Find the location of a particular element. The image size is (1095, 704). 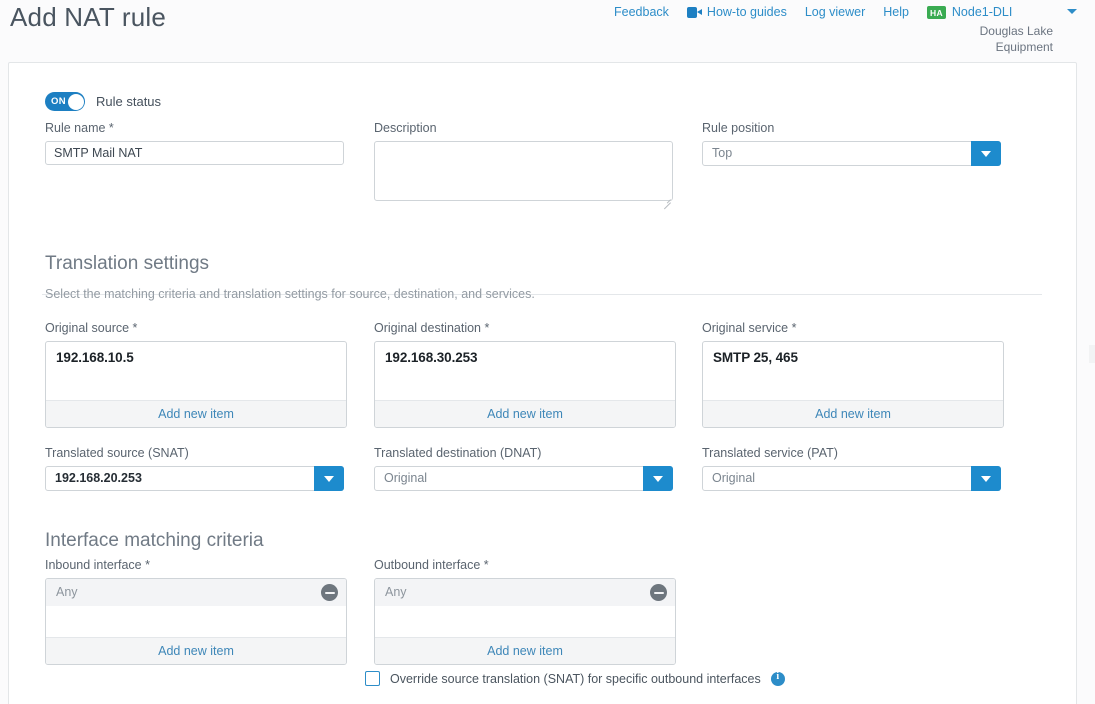

interface-matching-heading: Interface matching criteria is located at coordinates (154, 541).